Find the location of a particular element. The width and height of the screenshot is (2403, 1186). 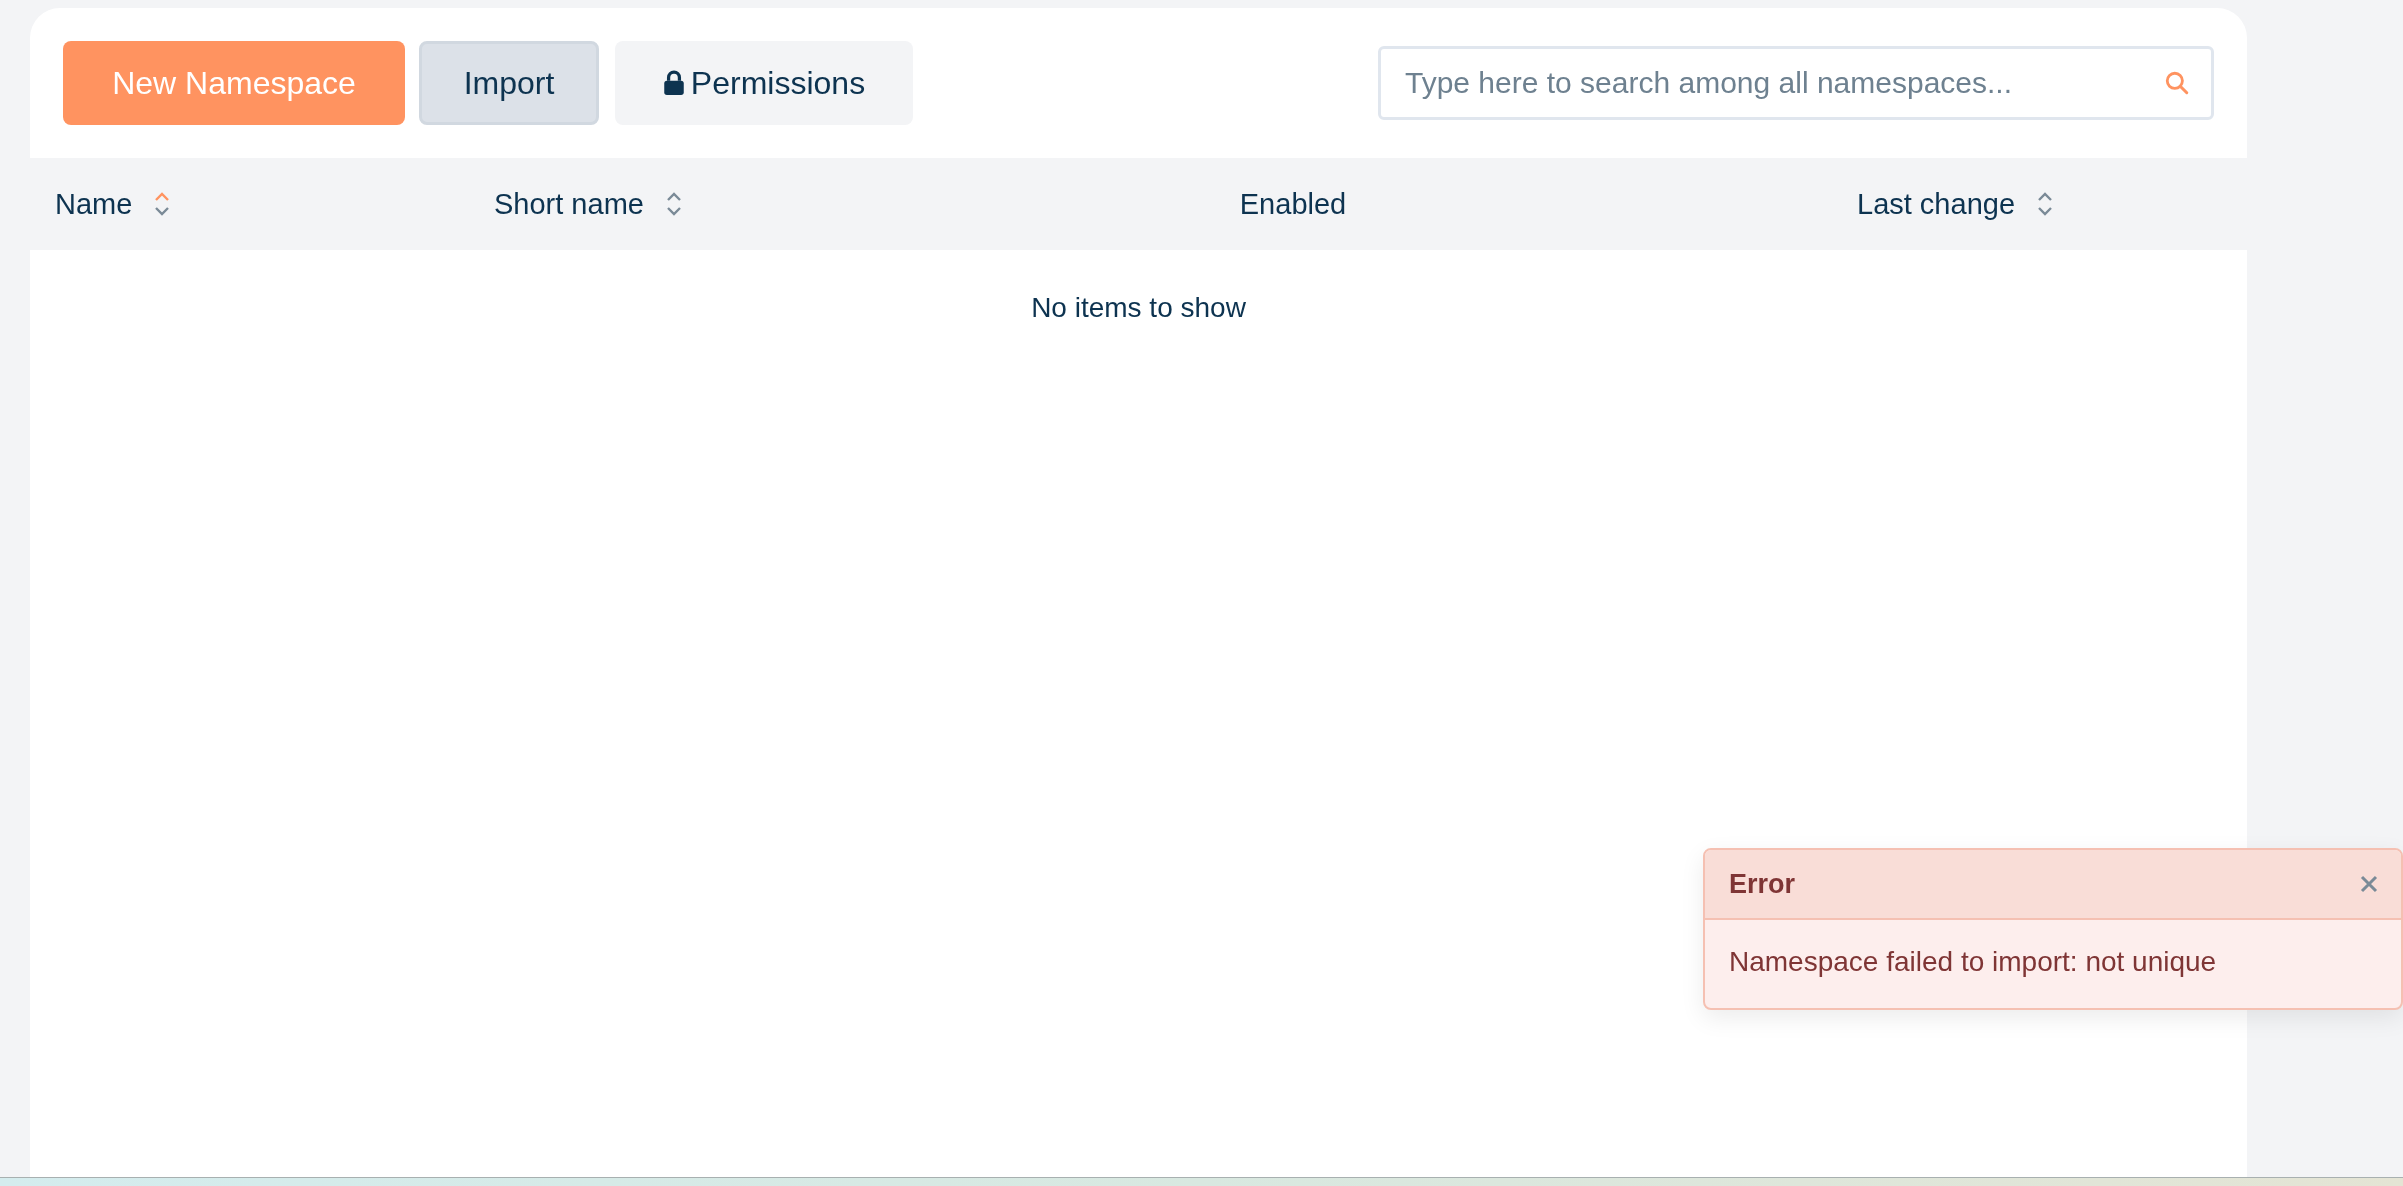

column-header: Last change is located at coordinates (1936, 204).